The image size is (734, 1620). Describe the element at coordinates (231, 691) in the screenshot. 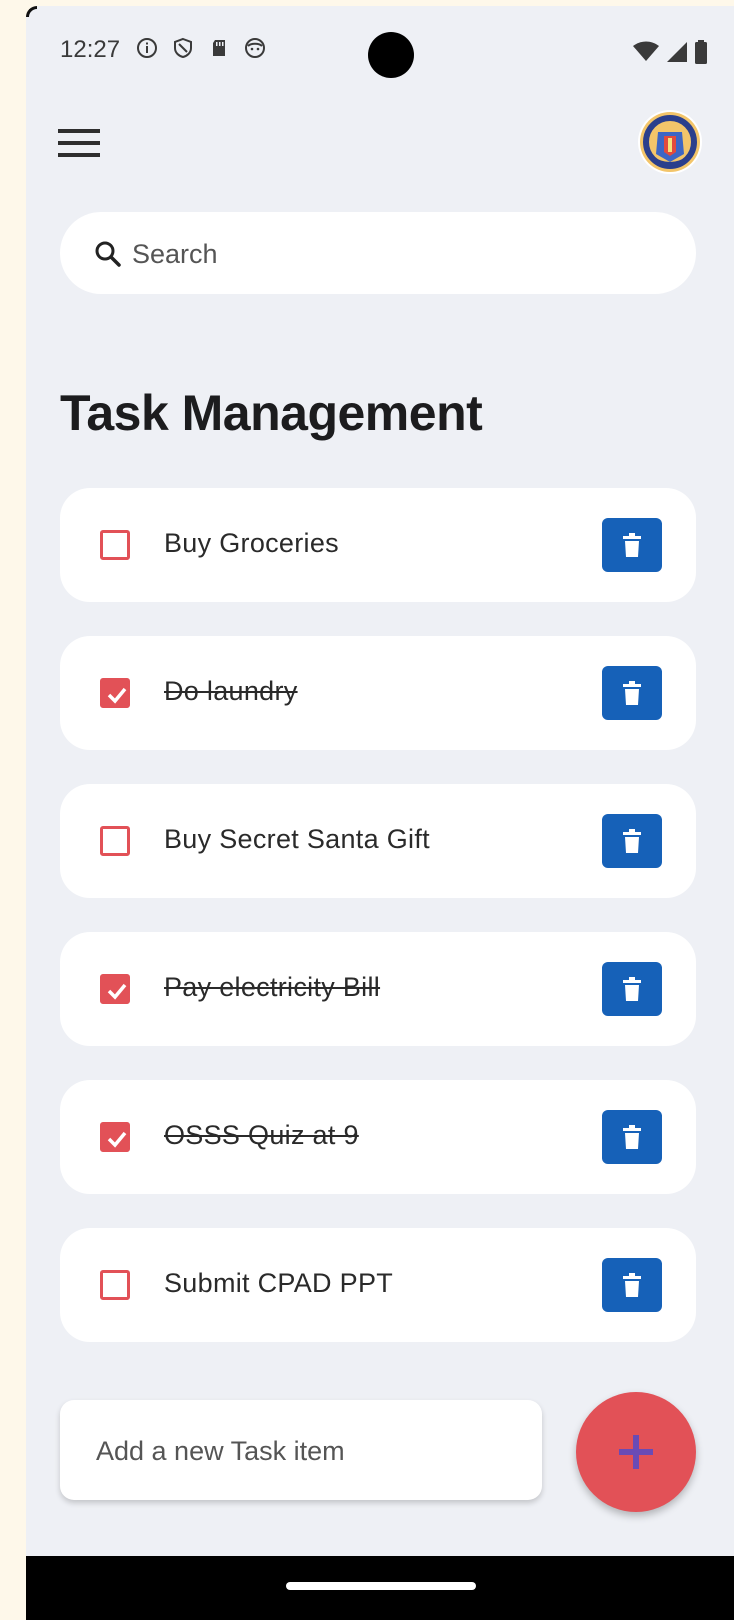

I see `task-label: Do laundry` at that location.